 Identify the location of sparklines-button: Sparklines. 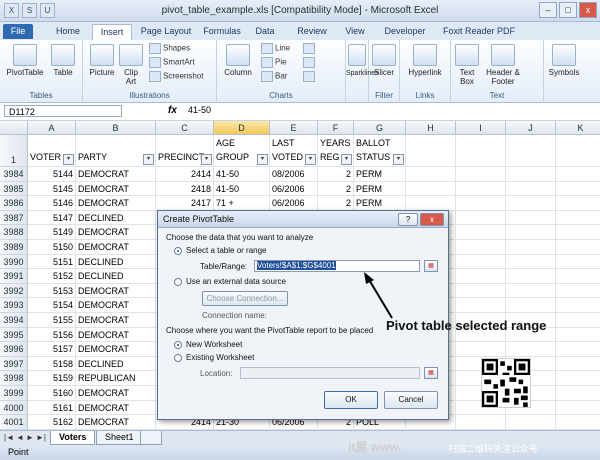
(362, 61).